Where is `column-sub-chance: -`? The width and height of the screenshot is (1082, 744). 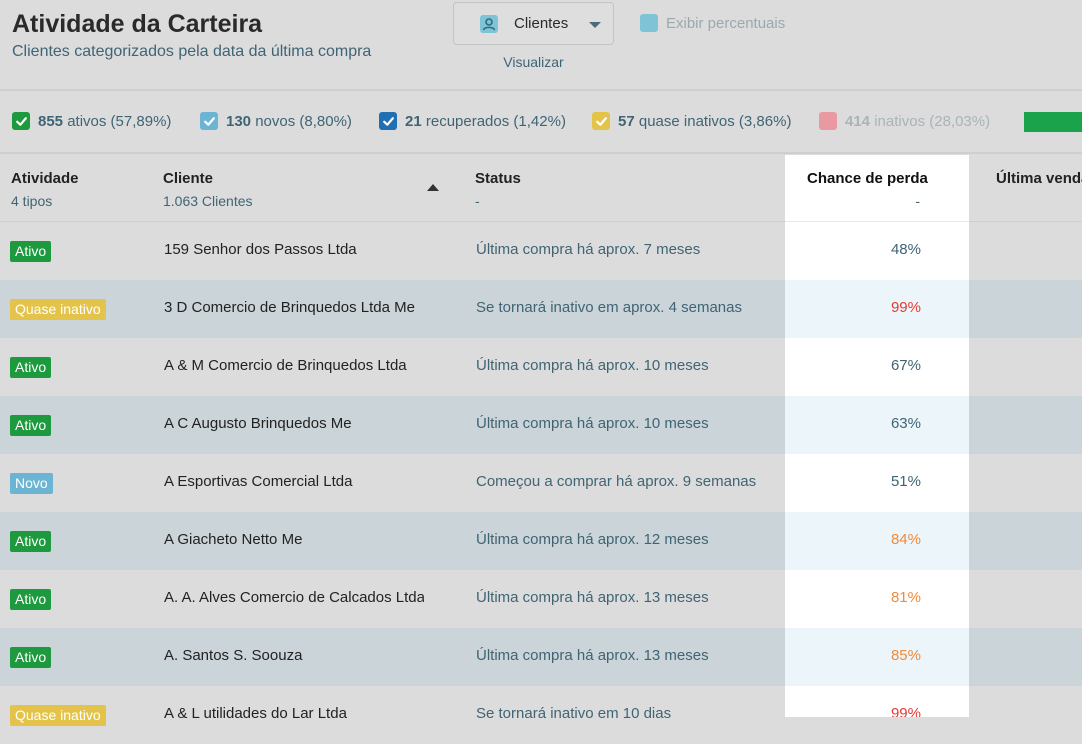 column-sub-chance: - is located at coordinates (917, 201).